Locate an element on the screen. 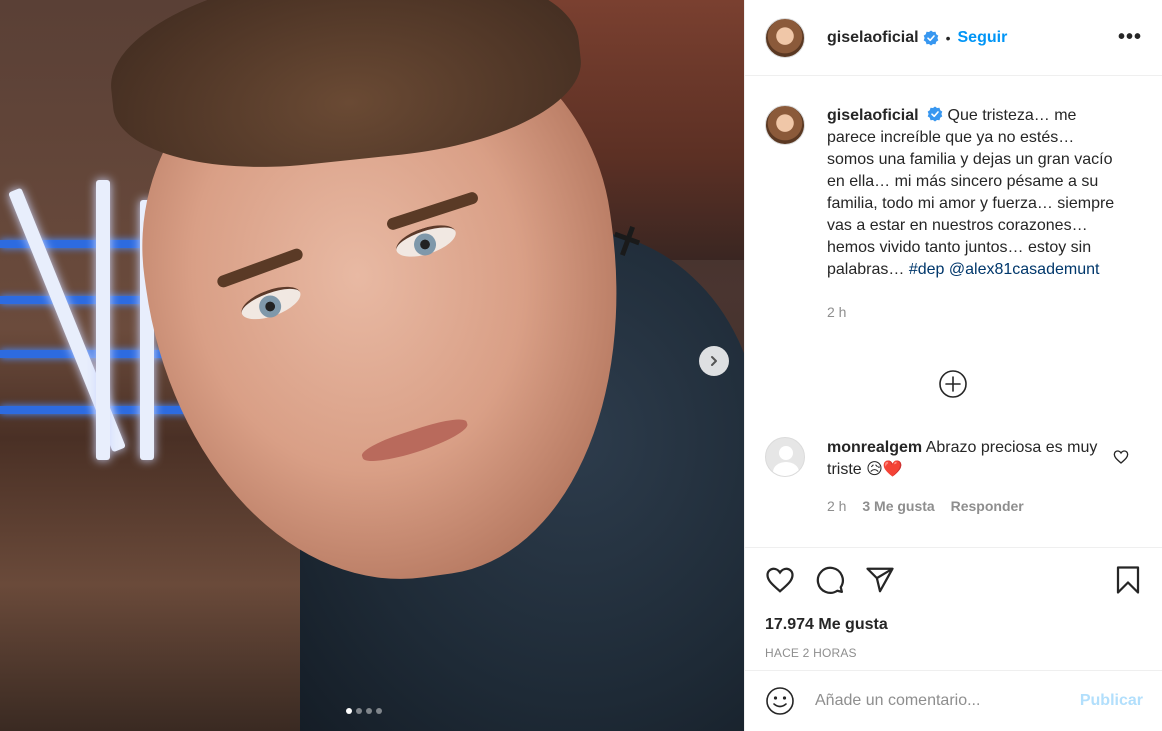 This screenshot has width=1162, height=731. bookmark-icon is located at coordinates (1128, 580).